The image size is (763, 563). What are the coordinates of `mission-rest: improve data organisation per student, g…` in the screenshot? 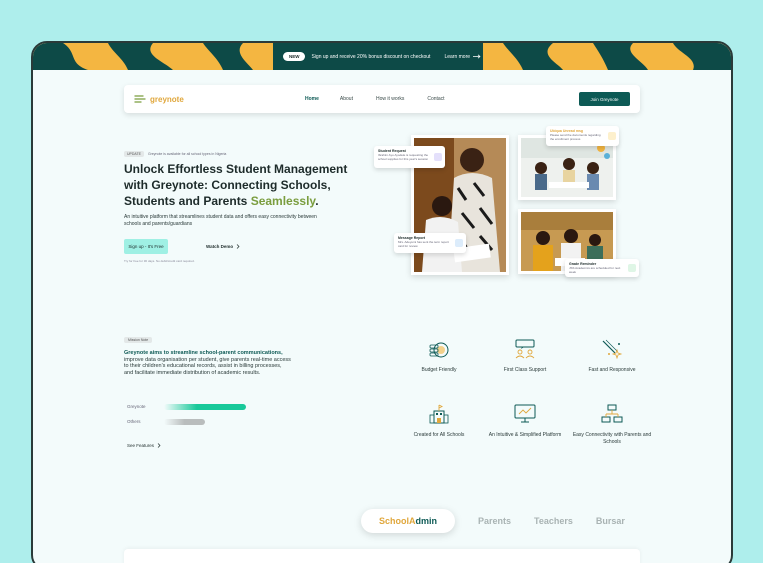 It's located at (207, 366).